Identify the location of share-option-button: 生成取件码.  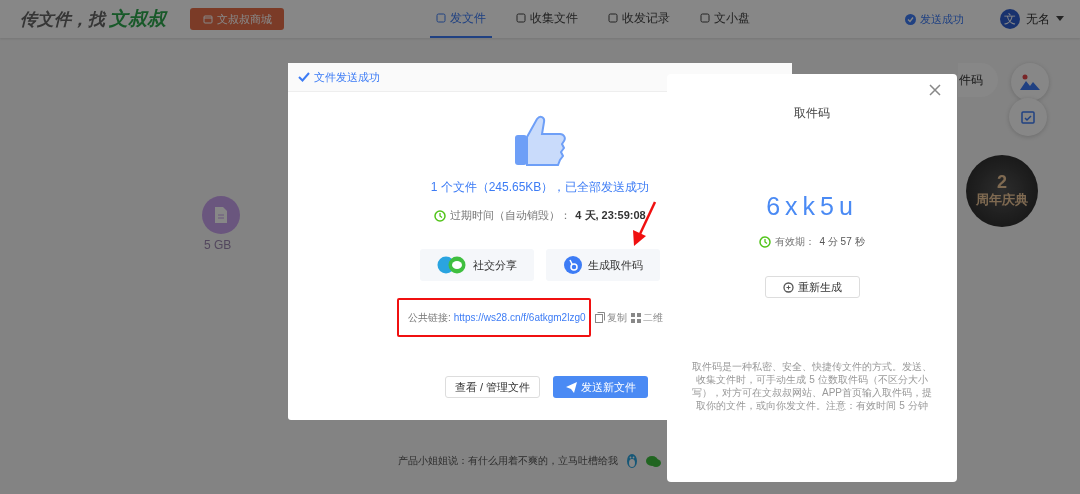
(603, 265).